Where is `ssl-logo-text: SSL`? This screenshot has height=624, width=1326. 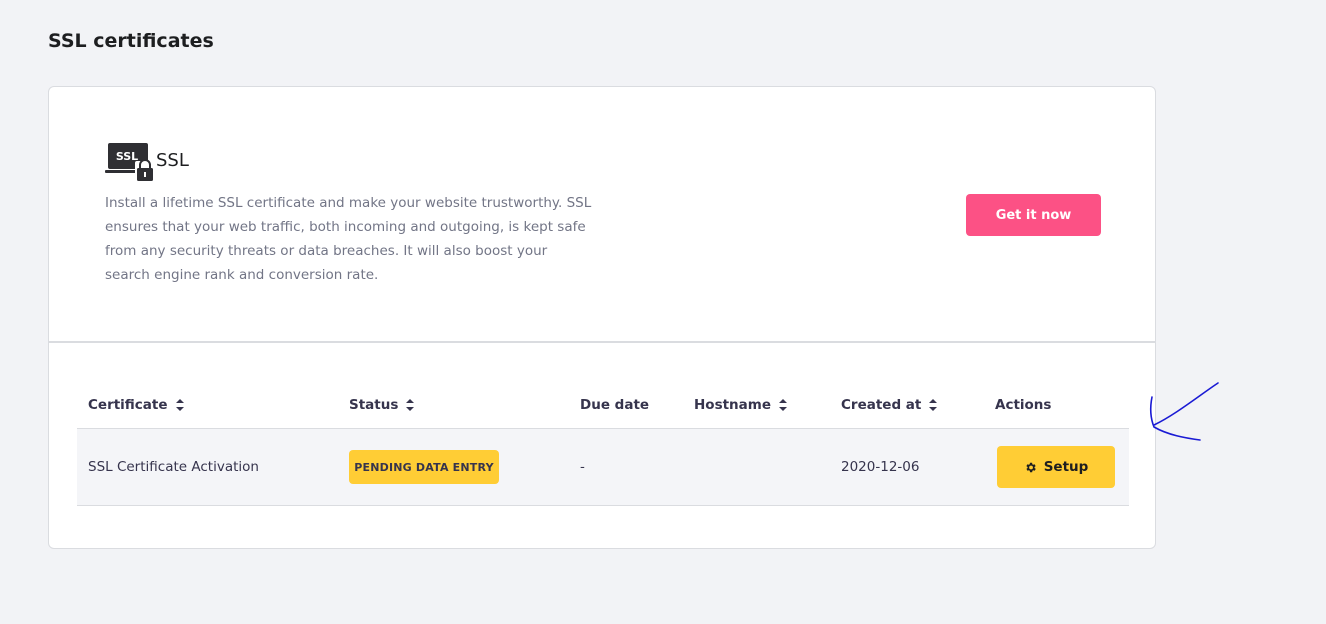 ssl-logo-text: SSL is located at coordinates (127, 156).